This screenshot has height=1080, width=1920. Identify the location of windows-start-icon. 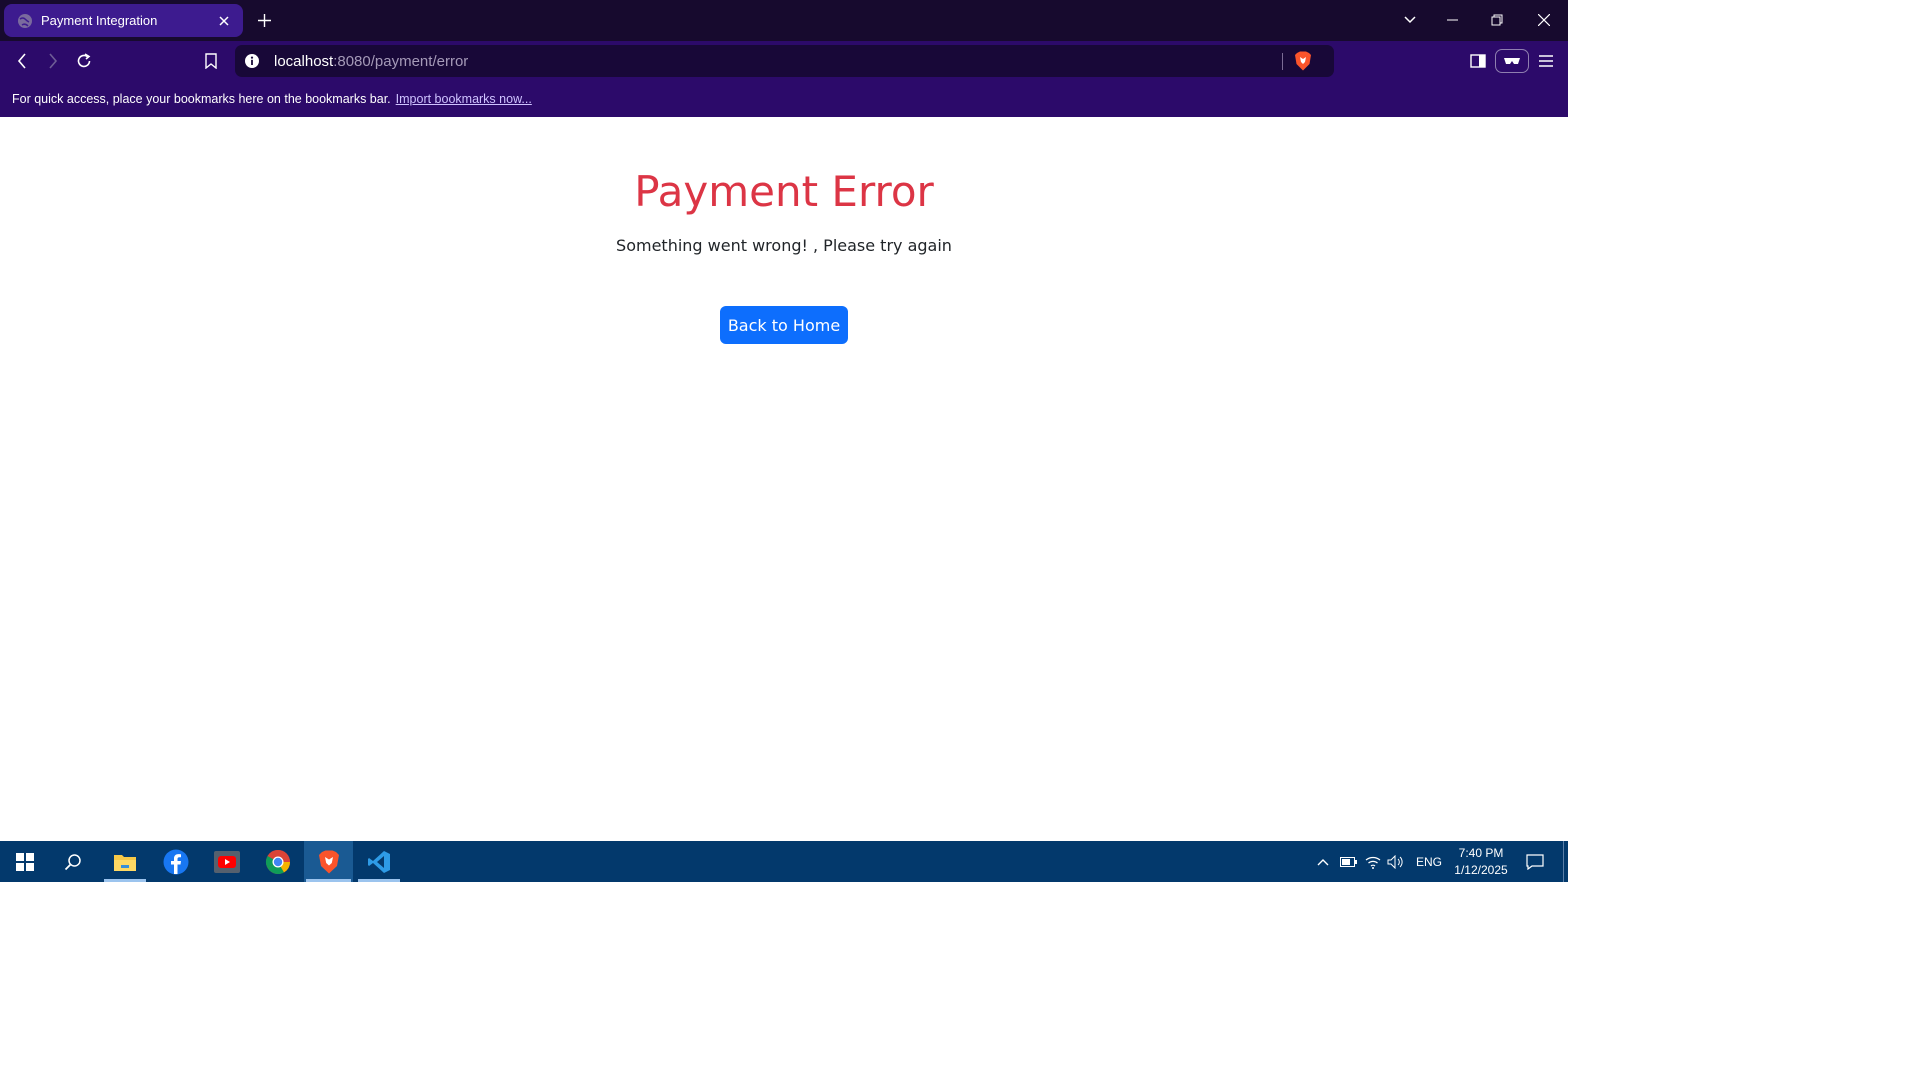
(25, 861).